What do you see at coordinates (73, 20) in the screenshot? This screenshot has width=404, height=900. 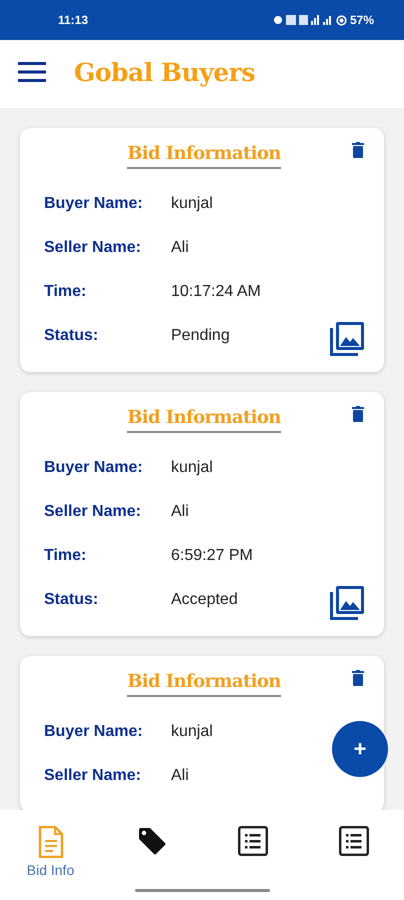 I see `status-time: 11:13` at bounding box center [73, 20].